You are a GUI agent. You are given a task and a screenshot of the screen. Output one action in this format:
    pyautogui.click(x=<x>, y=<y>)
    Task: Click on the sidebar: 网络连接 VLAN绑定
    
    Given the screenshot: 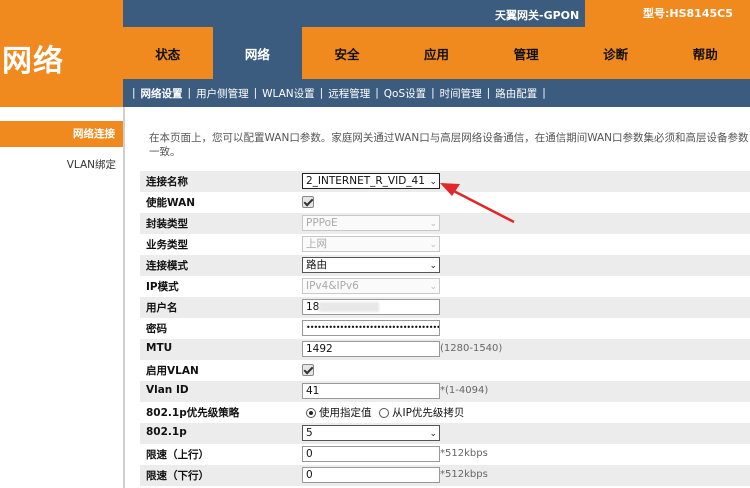 What is the action you would take?
    pyautogui.click(x=61, y=297)
    